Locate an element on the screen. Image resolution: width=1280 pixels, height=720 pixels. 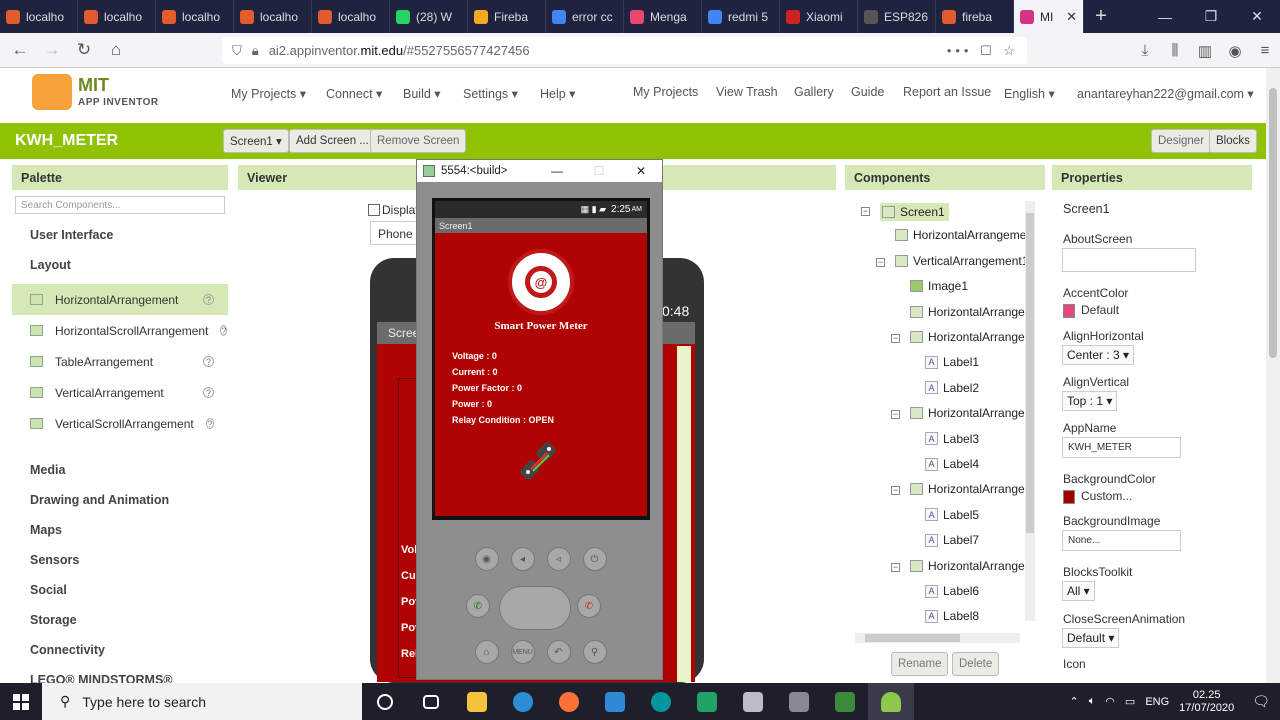
browser-tab: error cc is located at coordinates (585, 16).